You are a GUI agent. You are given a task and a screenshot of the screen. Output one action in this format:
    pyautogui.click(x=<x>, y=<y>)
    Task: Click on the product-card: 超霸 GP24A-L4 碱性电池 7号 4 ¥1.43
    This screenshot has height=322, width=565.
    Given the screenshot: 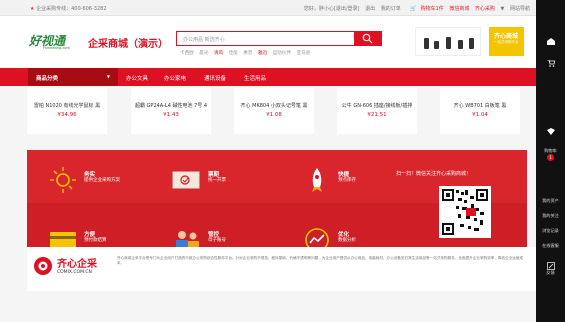 What is the action you would take?
    pyautogui.click(x=171, y=111)
    